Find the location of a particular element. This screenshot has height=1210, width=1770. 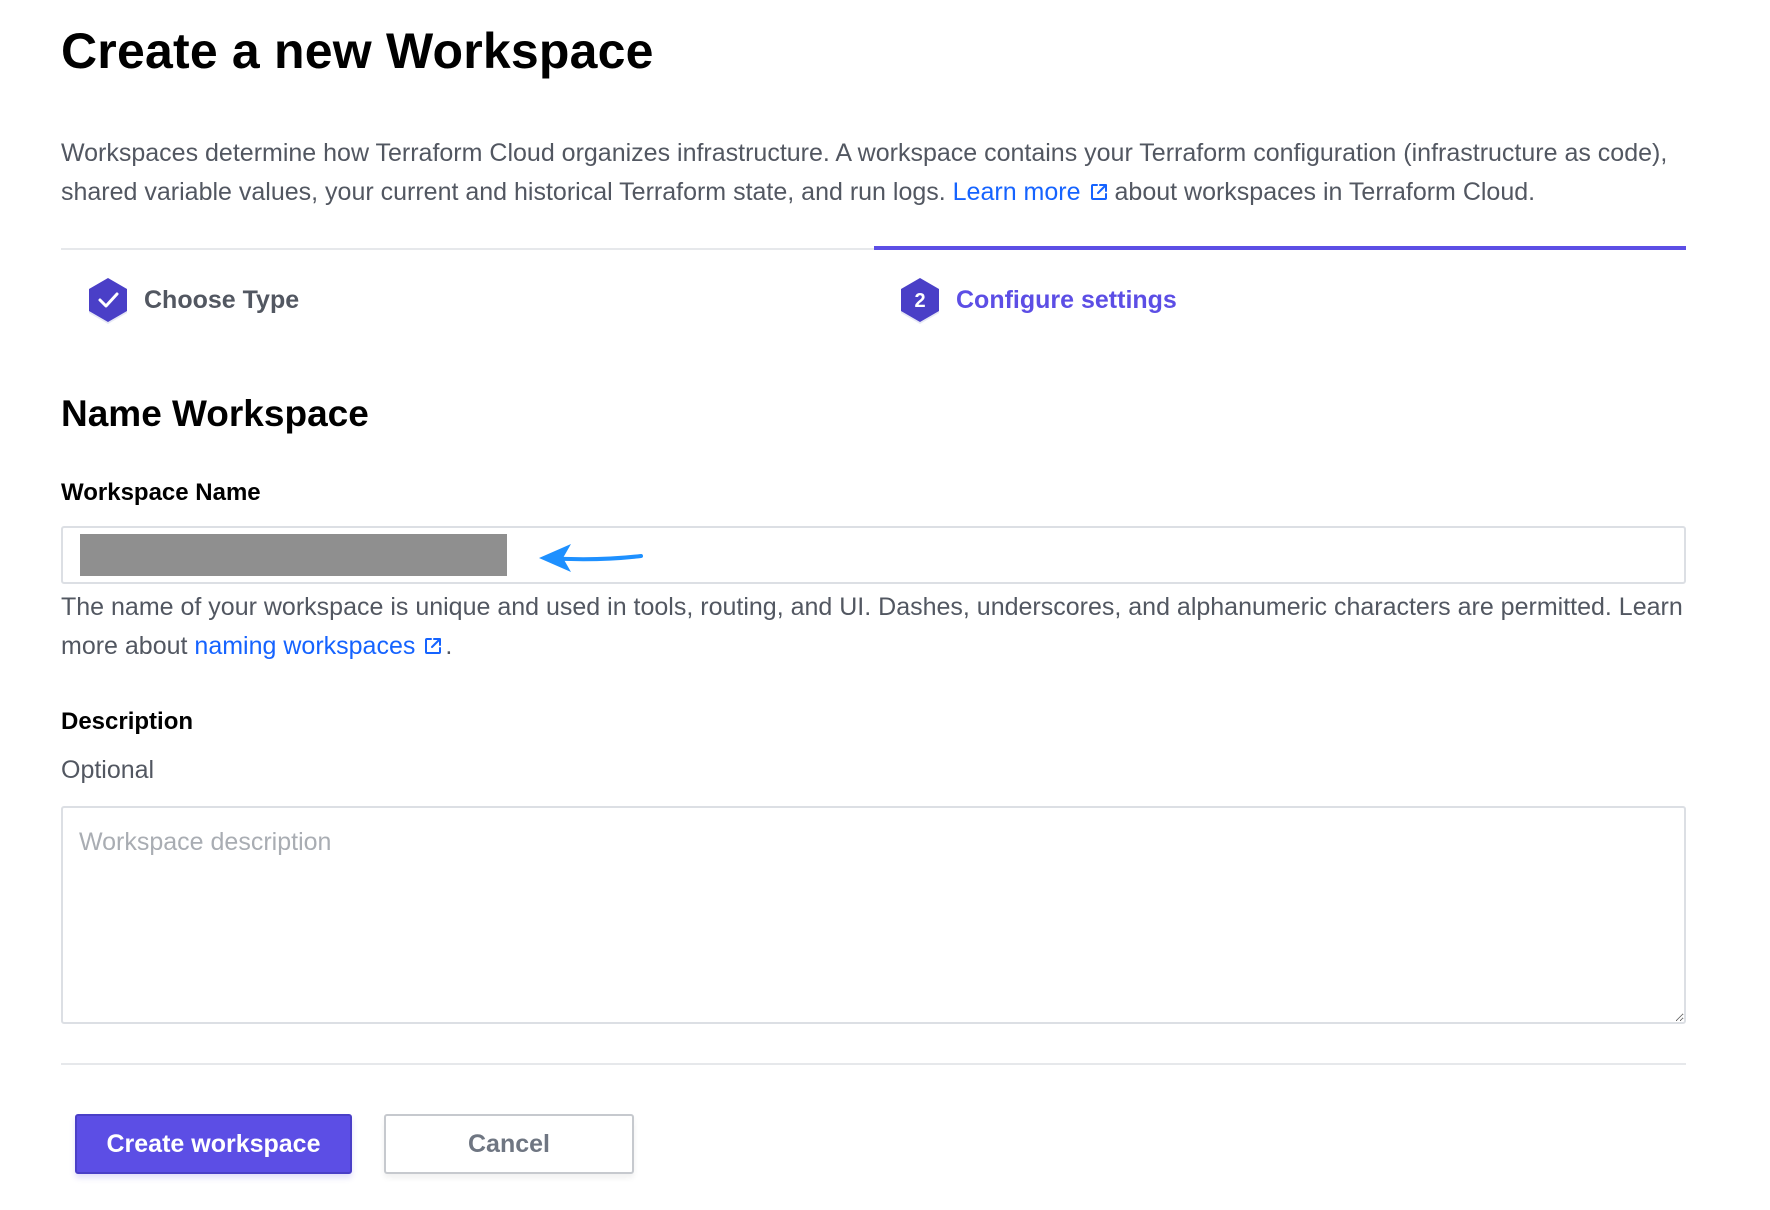

check-icon is located at coordinates (108, 300).